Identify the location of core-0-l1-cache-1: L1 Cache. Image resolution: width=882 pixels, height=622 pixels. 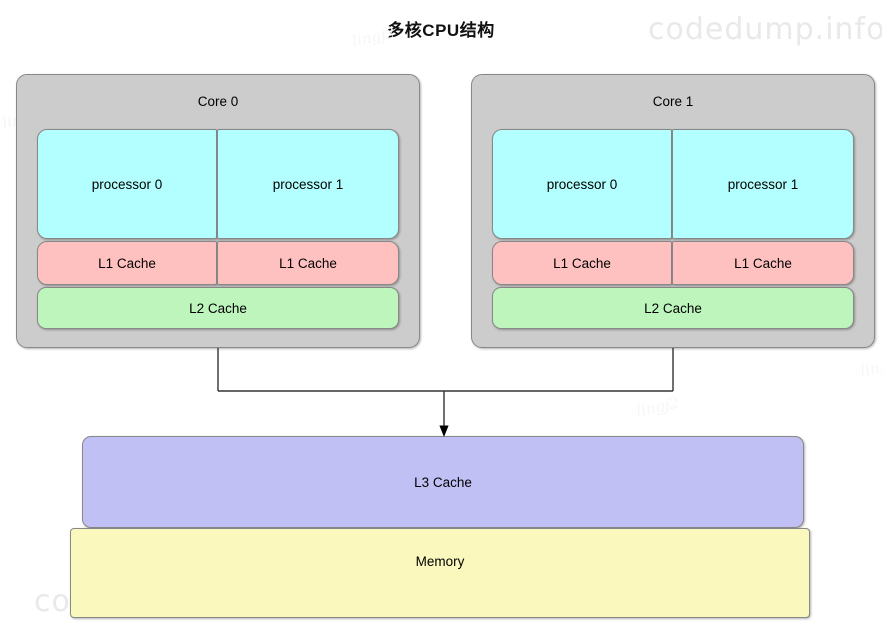
(308, 263).